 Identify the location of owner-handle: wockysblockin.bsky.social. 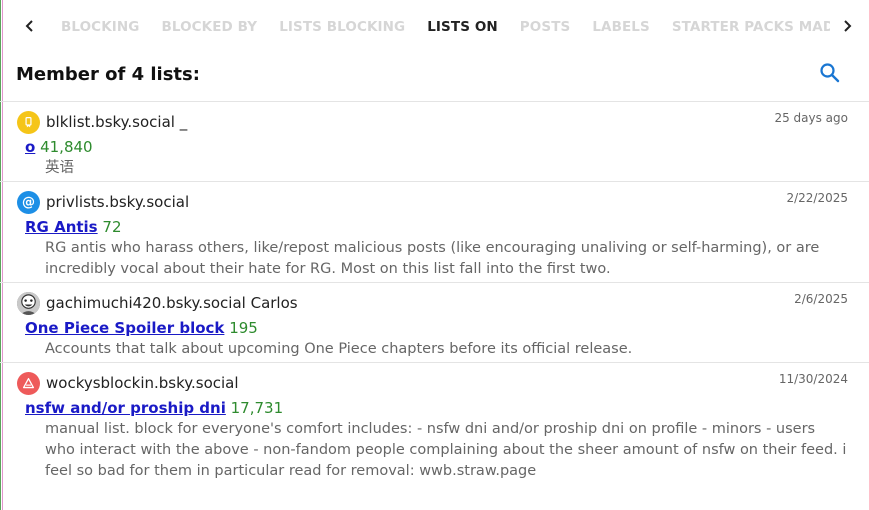
(142, 383).